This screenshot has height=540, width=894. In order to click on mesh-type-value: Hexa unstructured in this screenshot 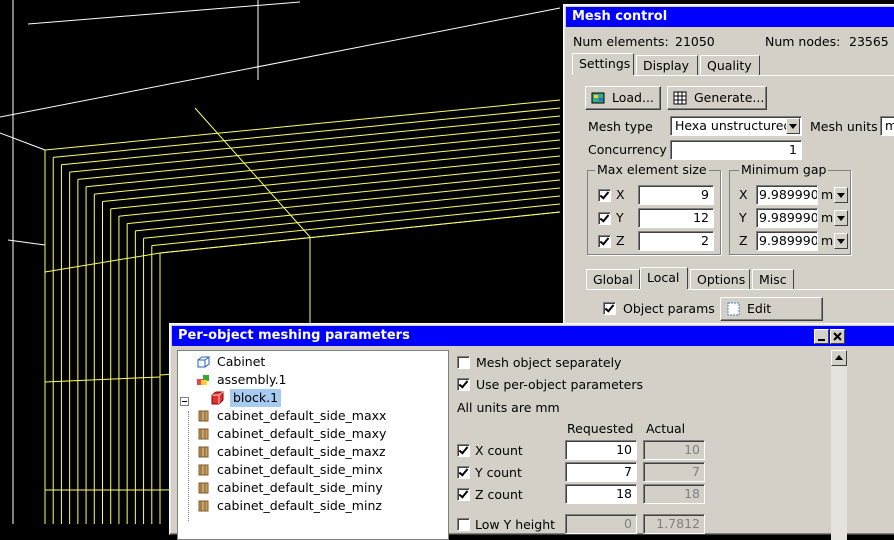, I will do `click(733, 125)`.